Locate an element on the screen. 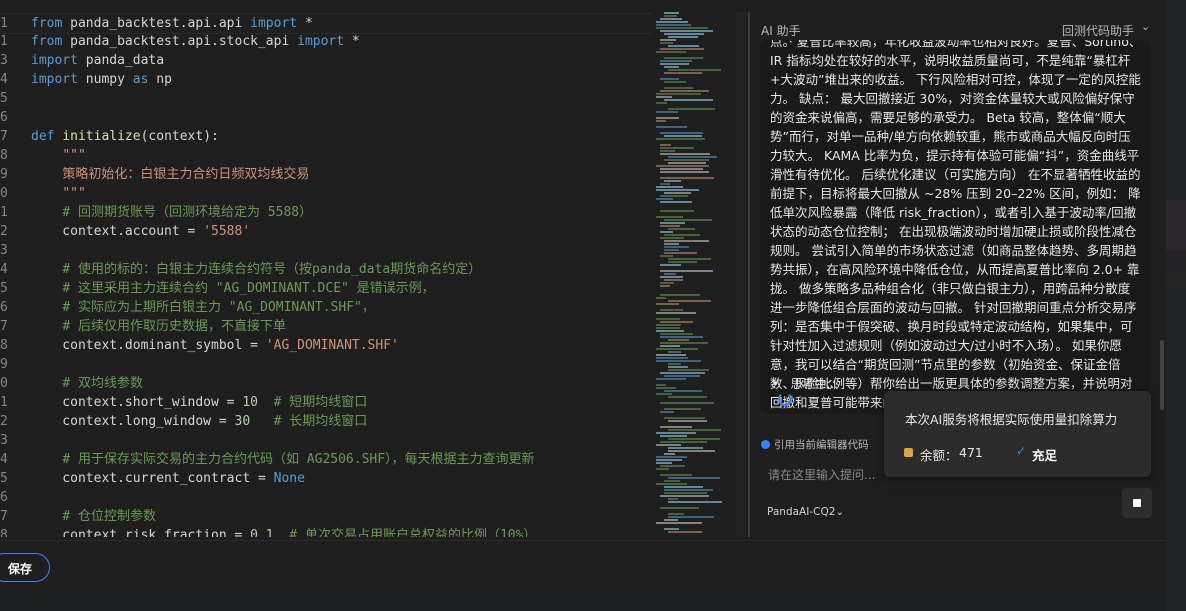  code-line: 4 # 使用的标的：白银主力连续合约符号（按panda_data期货命名约定） is located at coordinates (326, 269).